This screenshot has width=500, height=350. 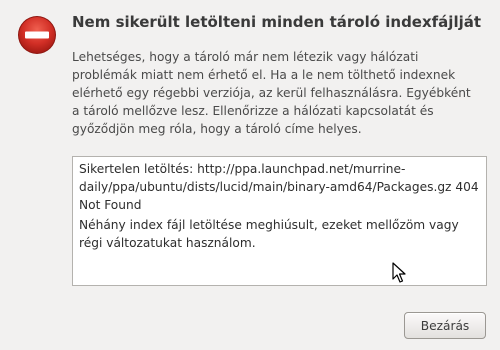 What do you see at coordinates (37, 35) in the screenshot?
I see `error-icon` at bounding box center [37, 35].